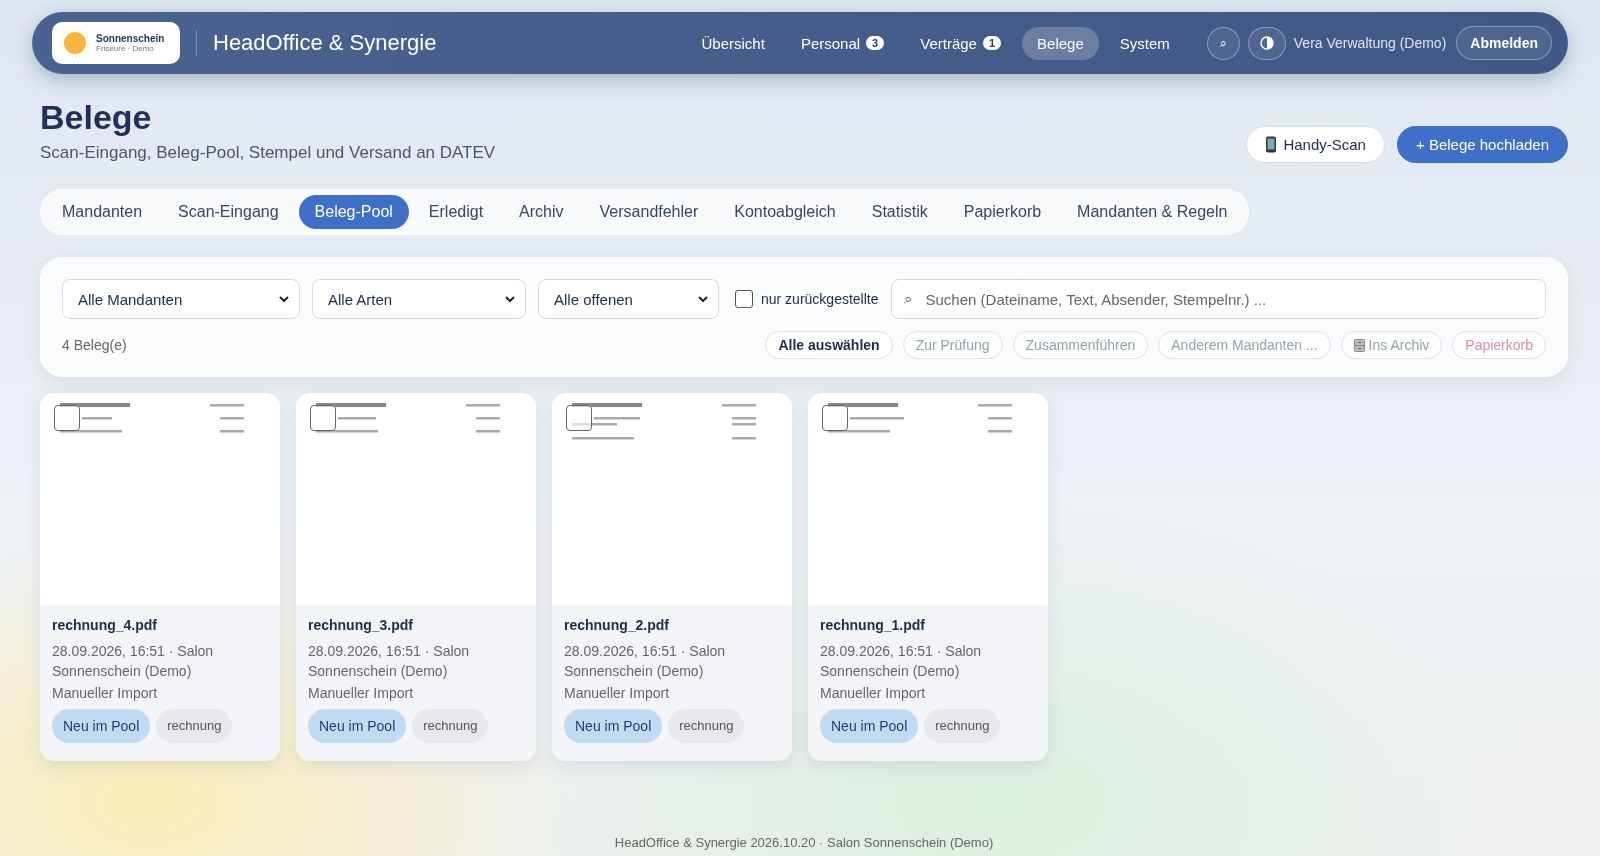 Image resolution: width=1600 pixels, height=856 pixels. What do you see at coordinates (456, 212) in the screenshot?
I see `tab: Erledigt` at bounding box center [456, 212].